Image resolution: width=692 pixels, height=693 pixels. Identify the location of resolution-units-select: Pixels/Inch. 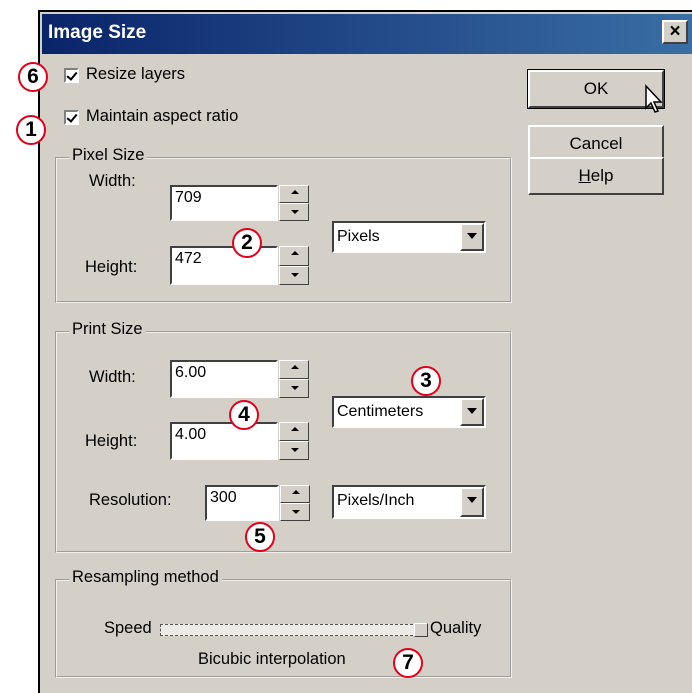
(409, 502).